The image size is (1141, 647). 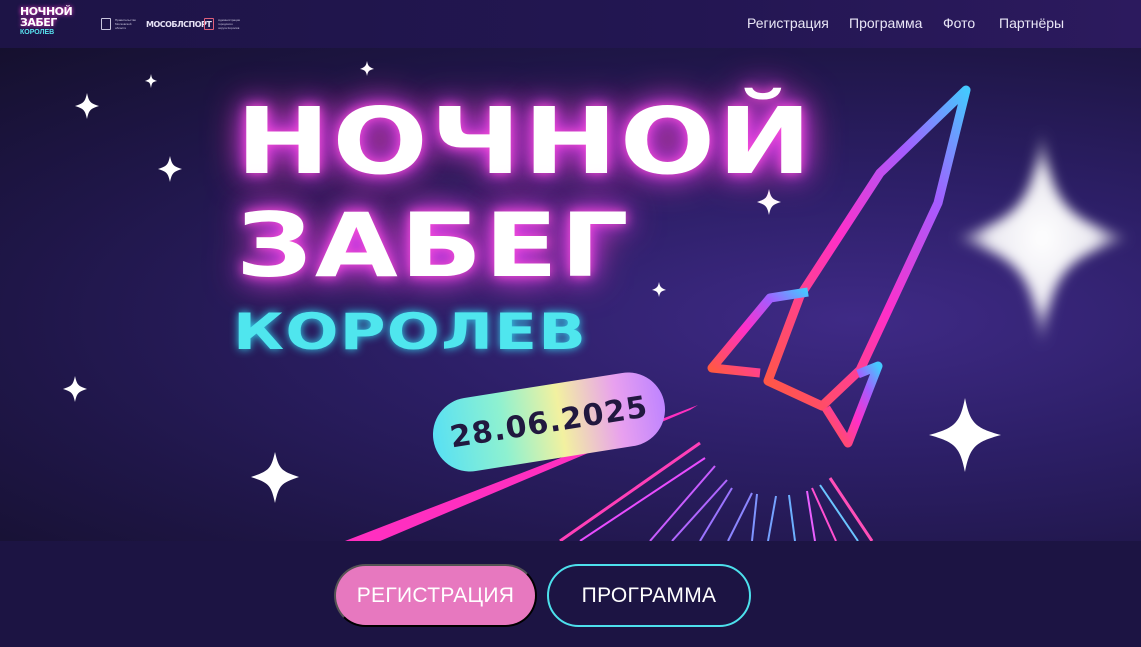 I want to click on logo-line-2: ЗАБЕГ, so click(x=38, y=22).